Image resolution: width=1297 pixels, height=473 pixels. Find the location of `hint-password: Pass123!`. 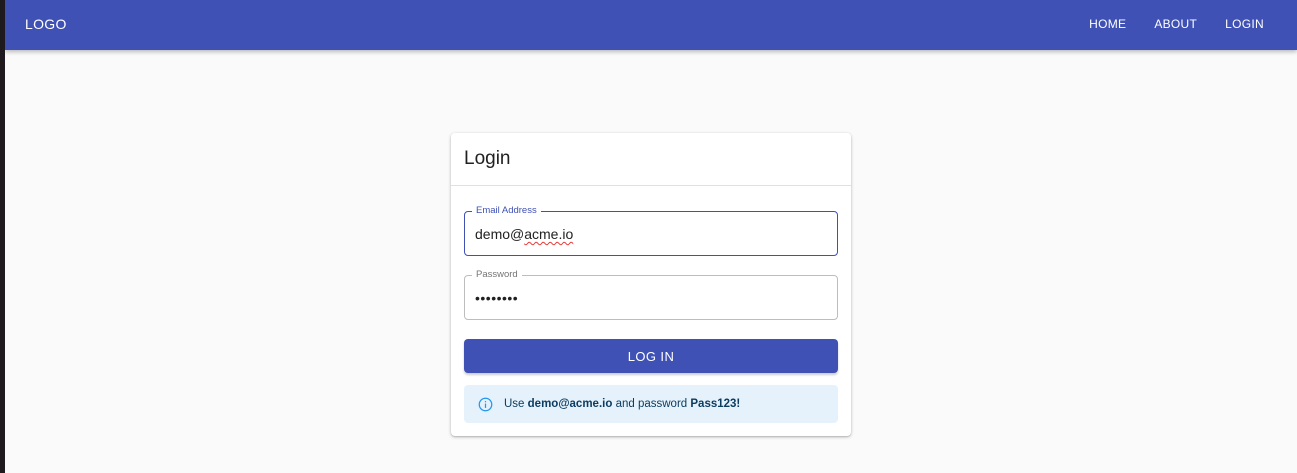

hint-password: Pass123! is located at coordinates (715, 404).